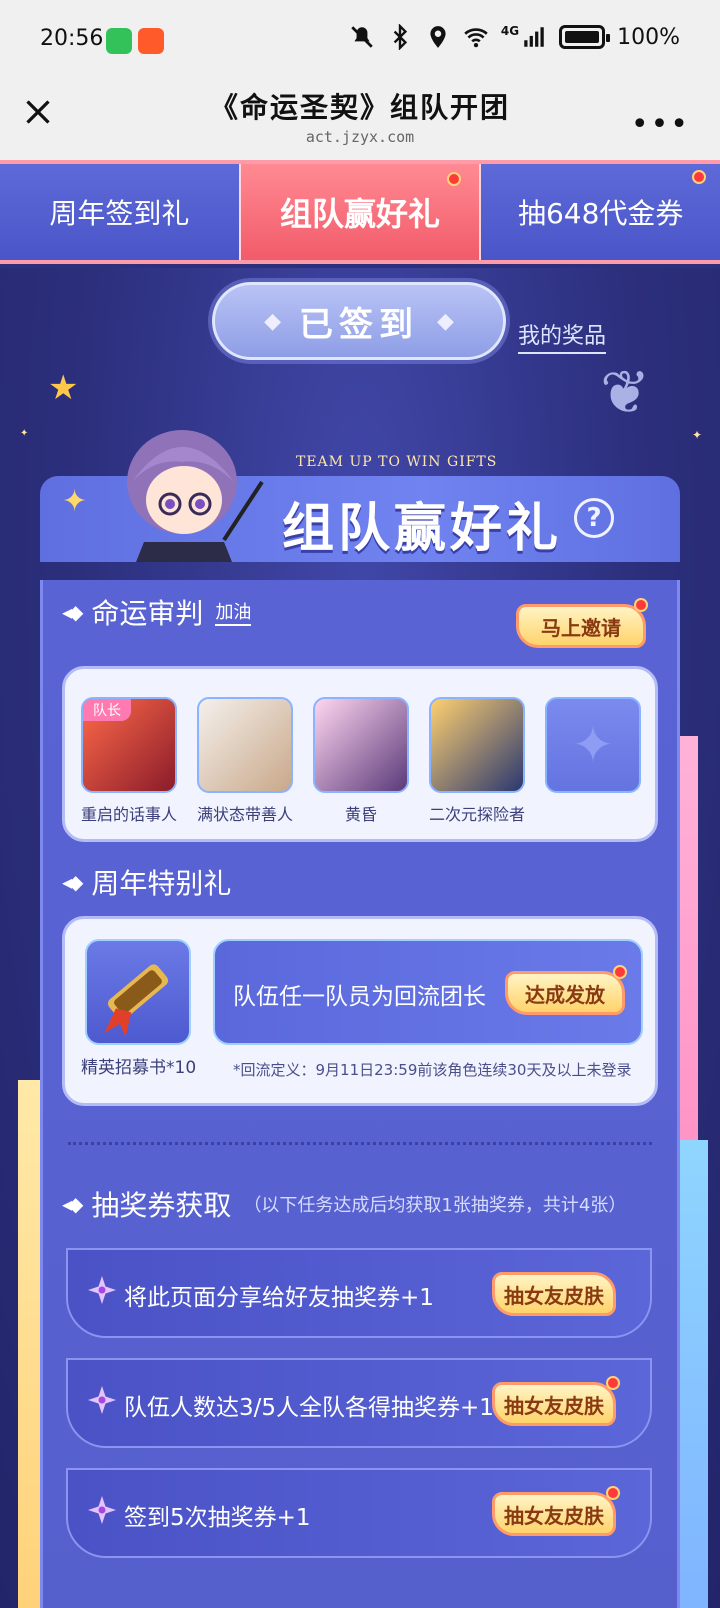 Image resolution: width=720 pixels, height=1608 pixels. Describe the element at coordinates (360, 137) in the screenshot. I see `page-url: act.jzyx.com` at that location.